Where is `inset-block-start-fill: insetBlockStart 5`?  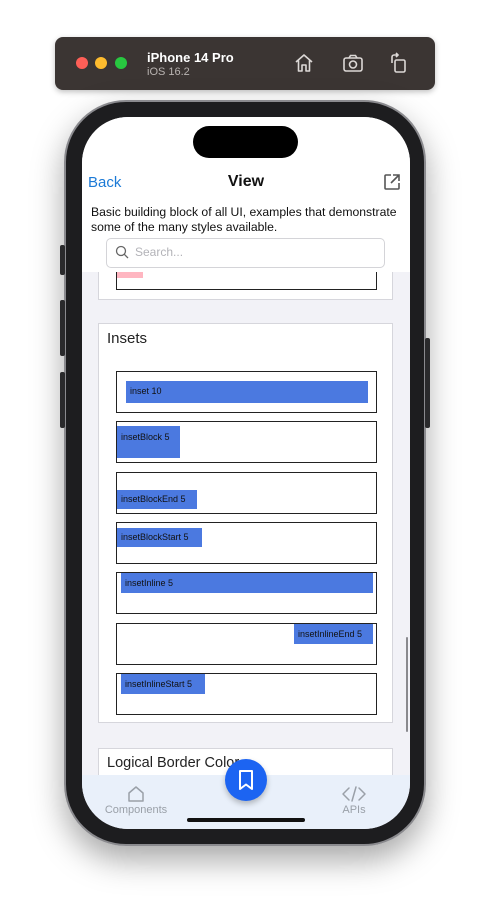 inset-block-start-fill: insetBlockStart 5 is located at coordinates (159, 537).